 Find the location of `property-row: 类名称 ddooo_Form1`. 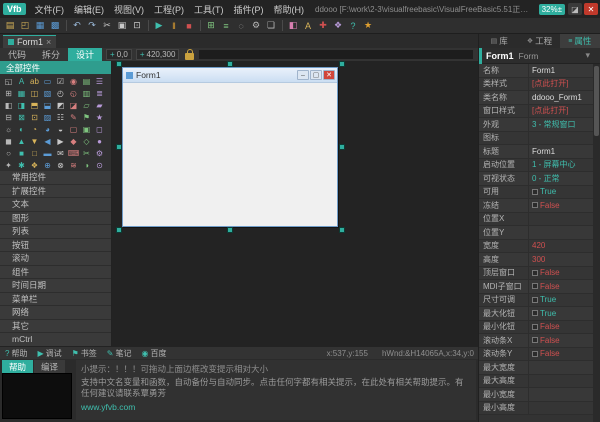

property-row: 类名称 ddooo_Form1 is located at coordinates (536, 98).